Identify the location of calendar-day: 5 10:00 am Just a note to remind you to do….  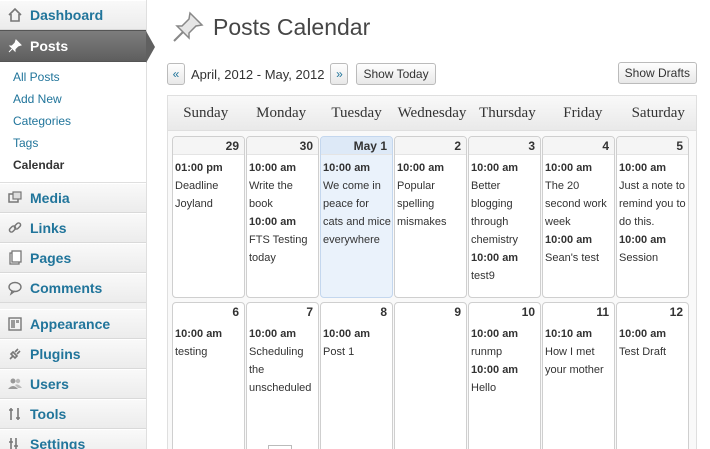
(652, 217).